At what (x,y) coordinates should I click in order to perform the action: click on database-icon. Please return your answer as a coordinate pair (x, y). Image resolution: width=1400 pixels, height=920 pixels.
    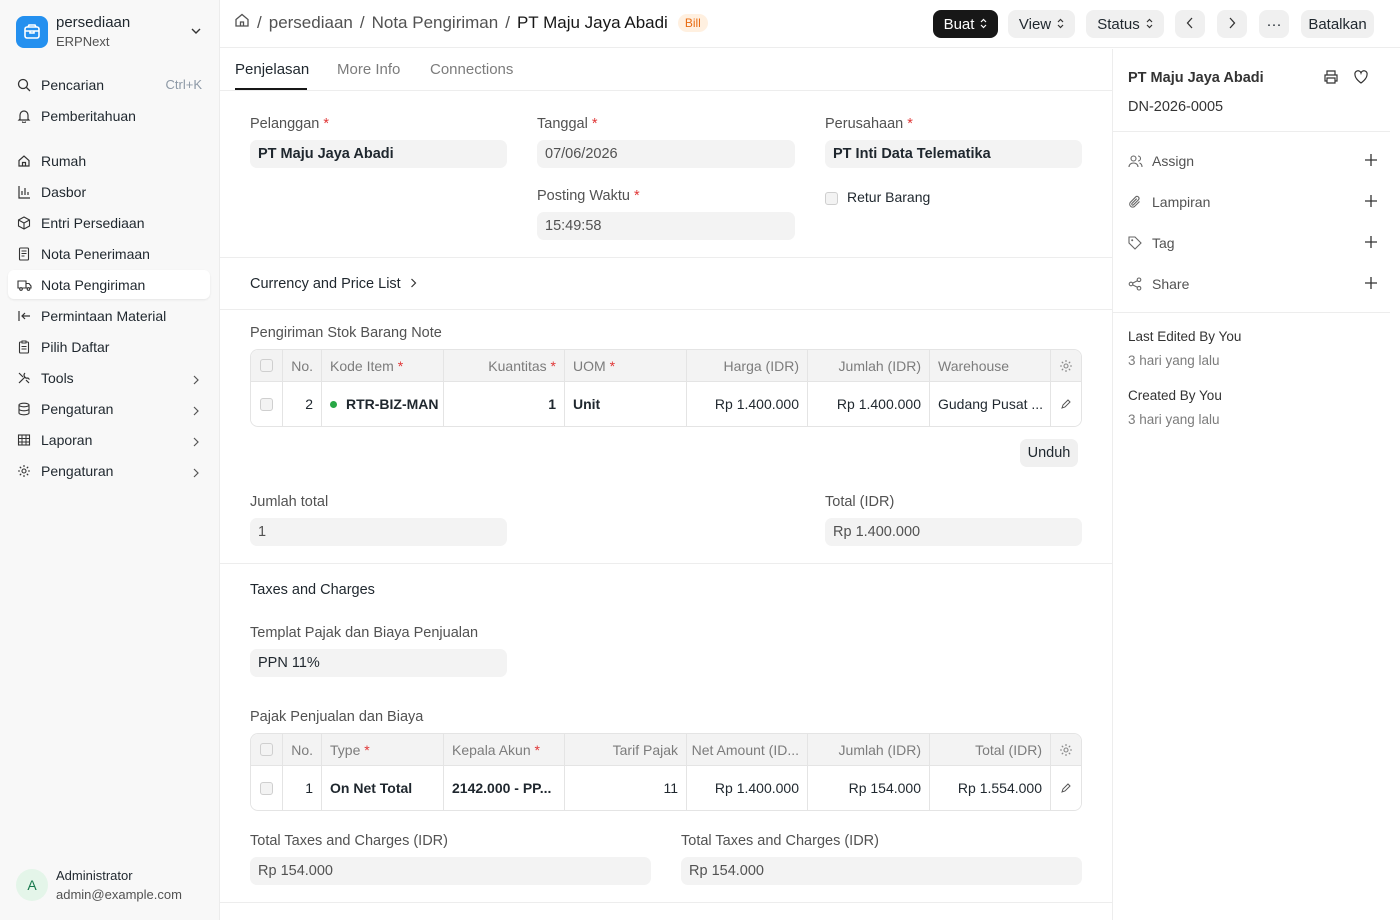
    Looking at the image, I should click on (24, 409).